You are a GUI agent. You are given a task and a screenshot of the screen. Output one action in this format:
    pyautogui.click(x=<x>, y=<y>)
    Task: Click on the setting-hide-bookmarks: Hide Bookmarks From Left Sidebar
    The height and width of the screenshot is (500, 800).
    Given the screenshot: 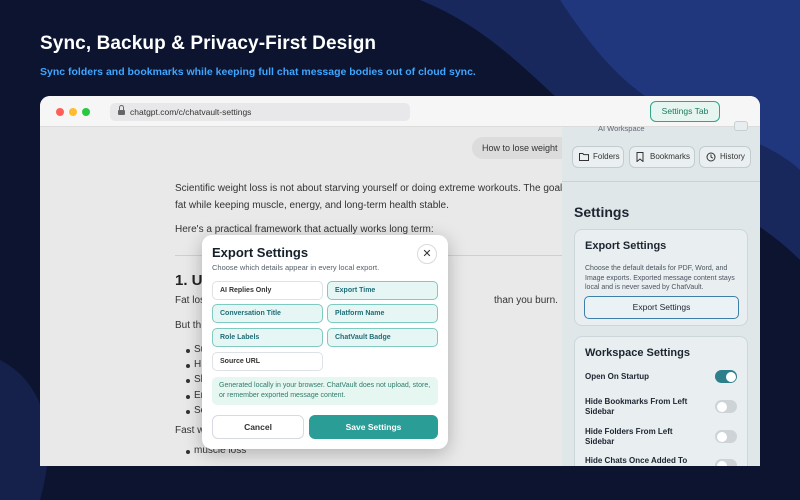 What is the action you would take?
    pyautogui.click(x=665, y=409)
    